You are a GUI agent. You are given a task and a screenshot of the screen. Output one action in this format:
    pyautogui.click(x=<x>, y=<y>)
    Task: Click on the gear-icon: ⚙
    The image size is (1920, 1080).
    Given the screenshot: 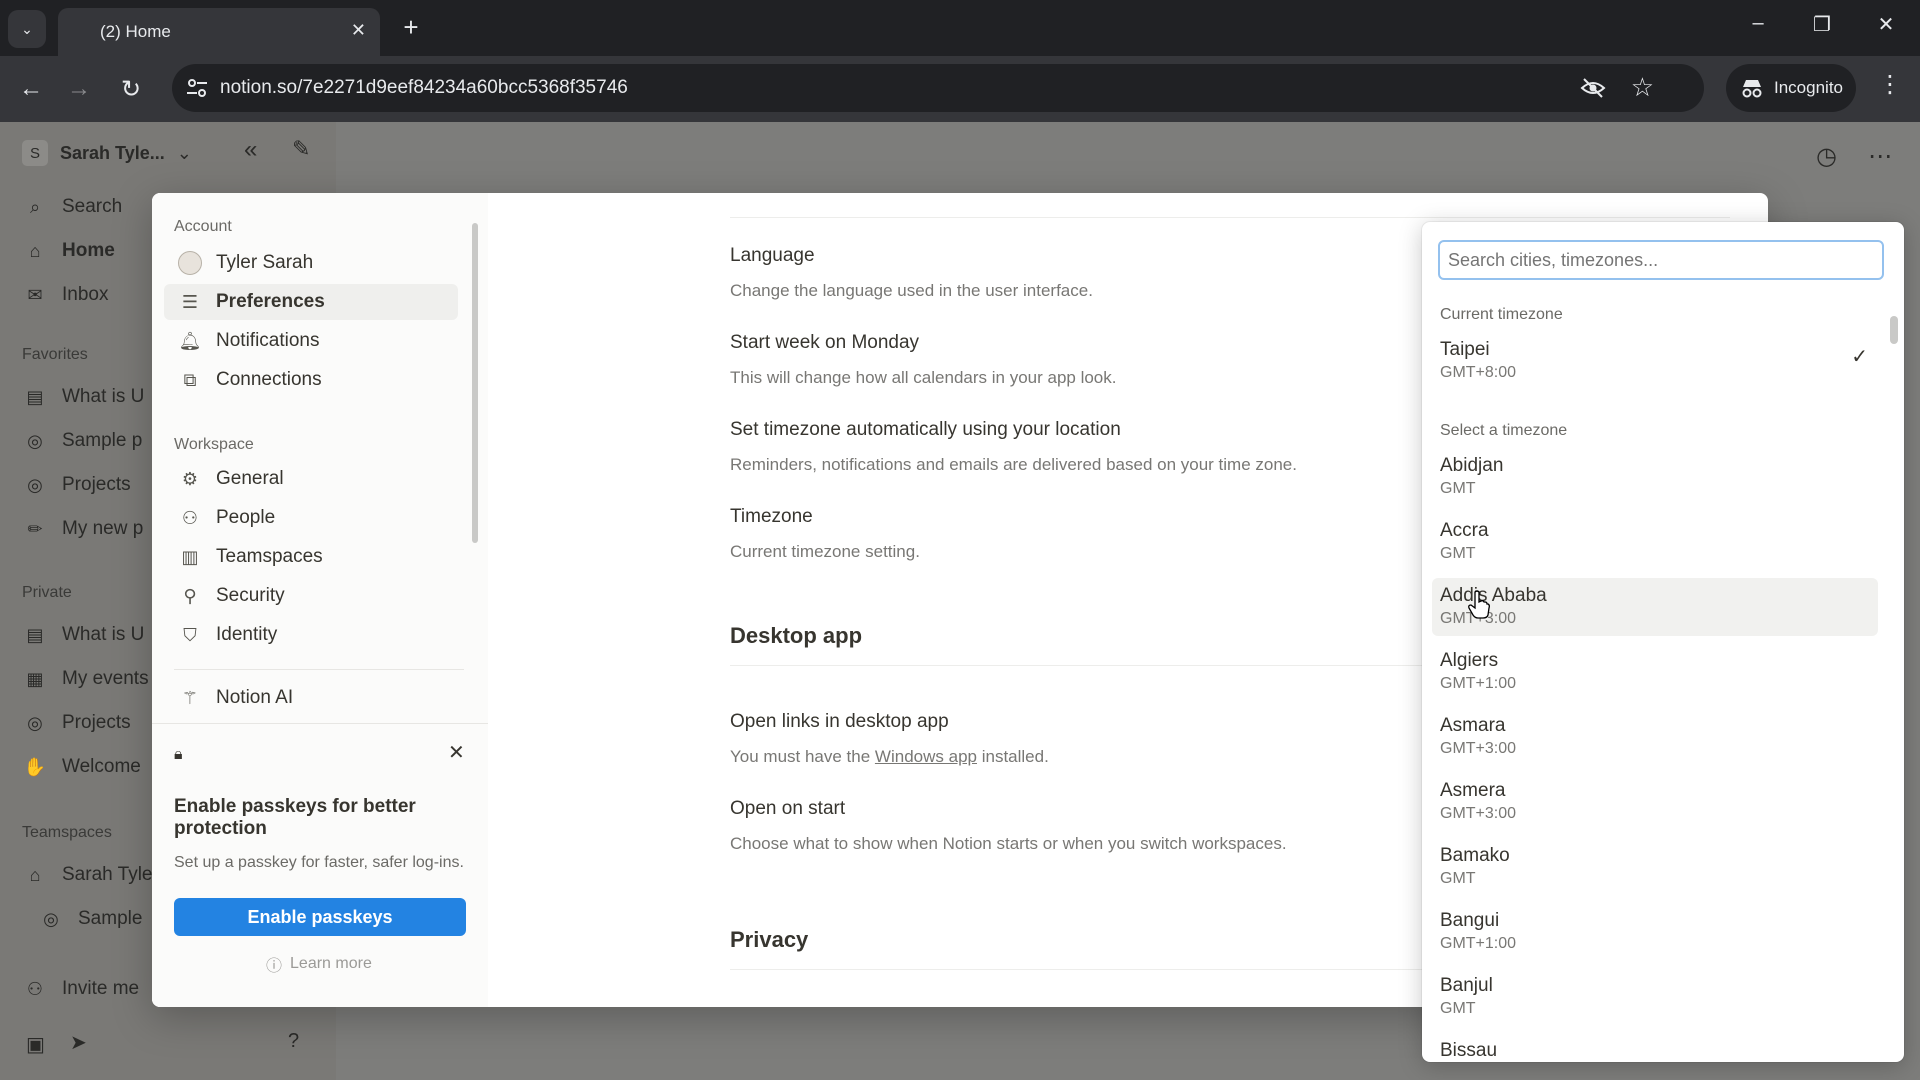 What is the action you would take?
    pyautogui.click(x=190, y=478)
    